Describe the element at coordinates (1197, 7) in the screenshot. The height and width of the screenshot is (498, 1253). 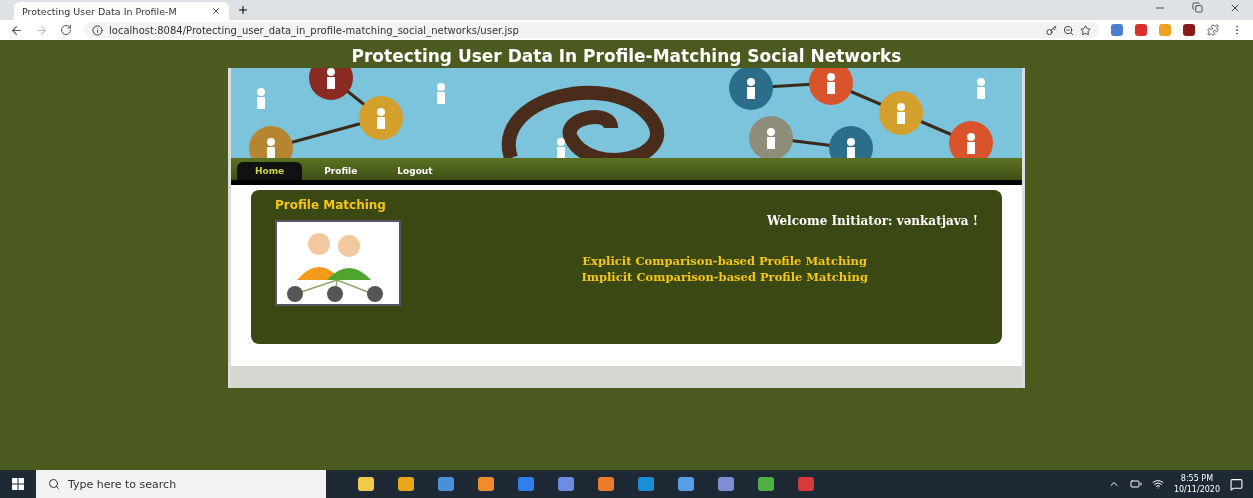
I see `restore-icon` at that location.